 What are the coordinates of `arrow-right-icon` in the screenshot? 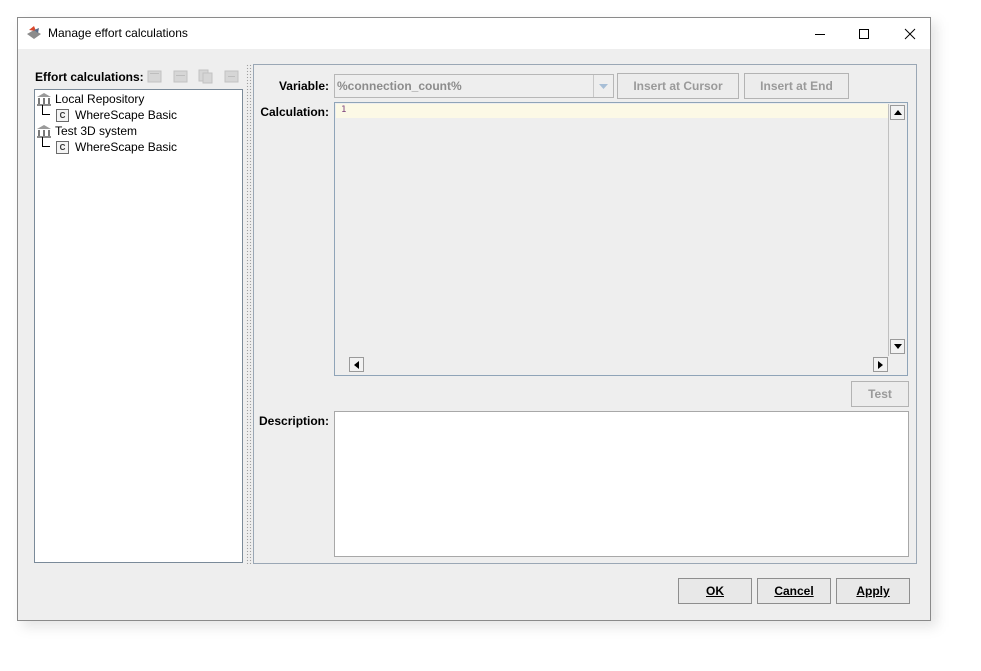 It's located at (880, 364).